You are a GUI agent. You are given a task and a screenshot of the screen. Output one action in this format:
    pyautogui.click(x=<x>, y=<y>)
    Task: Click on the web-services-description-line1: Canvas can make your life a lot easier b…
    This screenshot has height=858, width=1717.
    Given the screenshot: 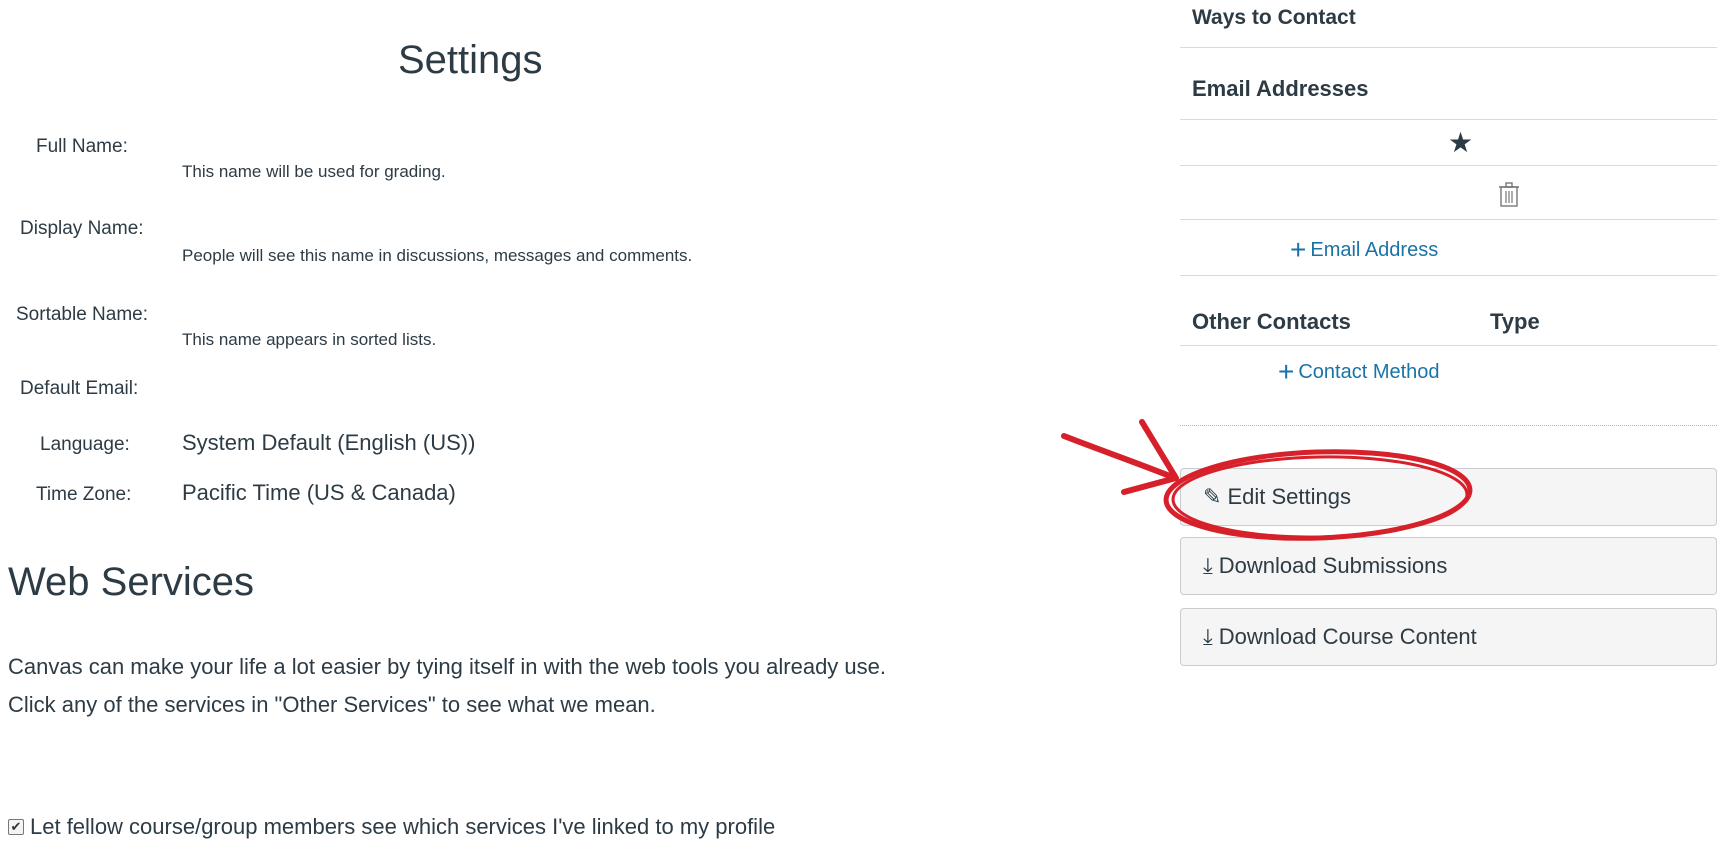 What is the action you would take?
    pyautogui.click(x=447, y=666)
    